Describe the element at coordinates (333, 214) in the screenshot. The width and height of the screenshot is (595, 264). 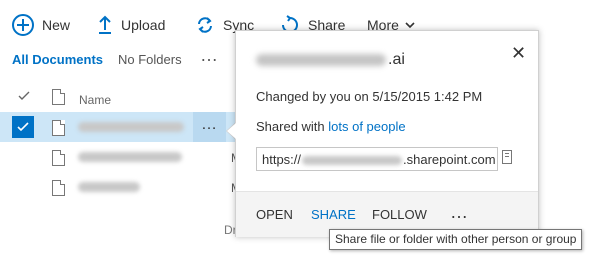
I see `share-button: SHARE` at that location.